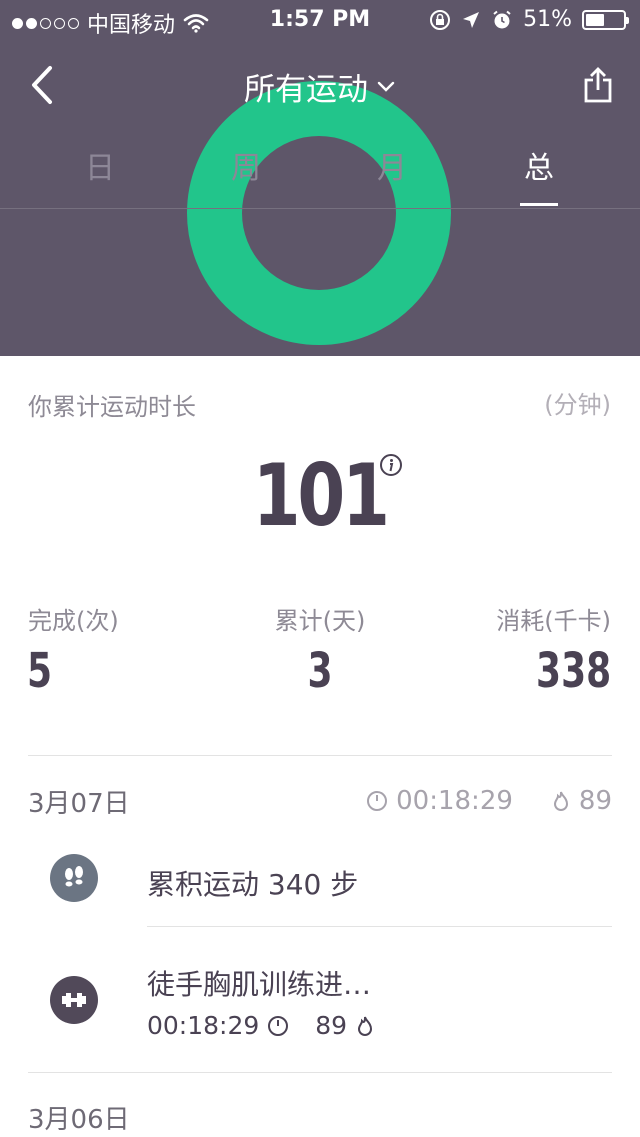 The image size is (640, 1137). I want to click on battery-icon, so click(605, 19).